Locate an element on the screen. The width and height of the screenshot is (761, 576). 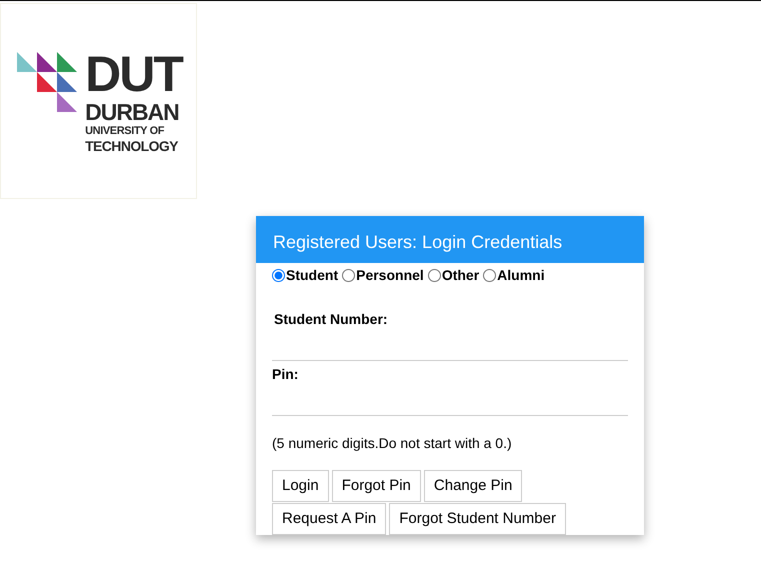
radio-label: Alumni is located at coordinates (521, 275).